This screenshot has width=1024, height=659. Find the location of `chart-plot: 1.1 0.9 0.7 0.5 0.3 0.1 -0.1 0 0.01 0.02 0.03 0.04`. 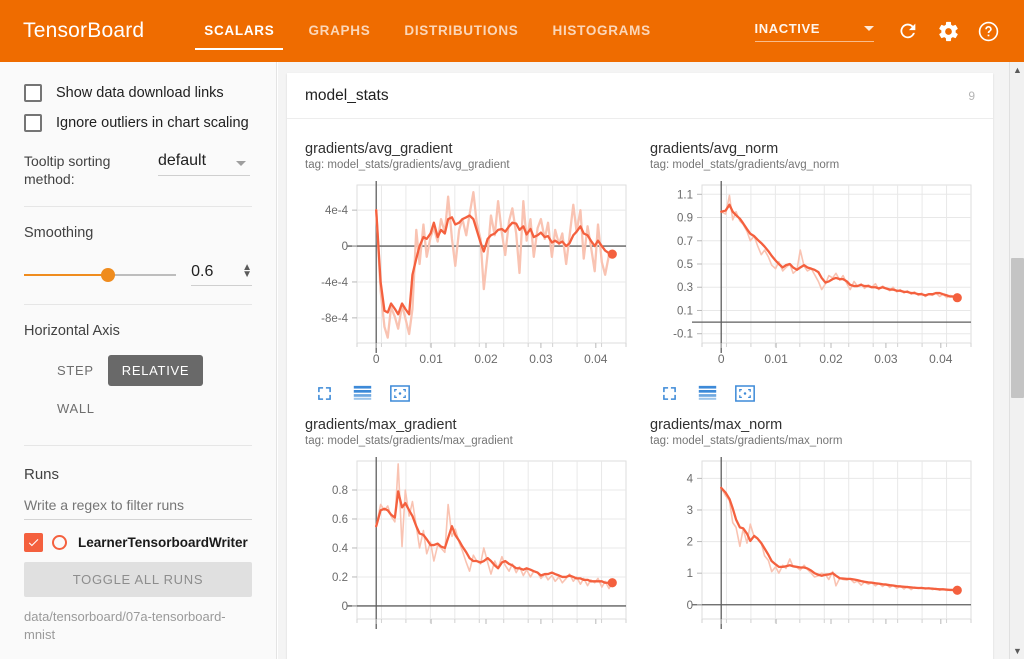

chart-plot: 1.1 0.9 0.7 0.5 0.3 0.1 -0.1 0 0.01 0.02 0.03 0.04 is located at coordinates (816, 277).